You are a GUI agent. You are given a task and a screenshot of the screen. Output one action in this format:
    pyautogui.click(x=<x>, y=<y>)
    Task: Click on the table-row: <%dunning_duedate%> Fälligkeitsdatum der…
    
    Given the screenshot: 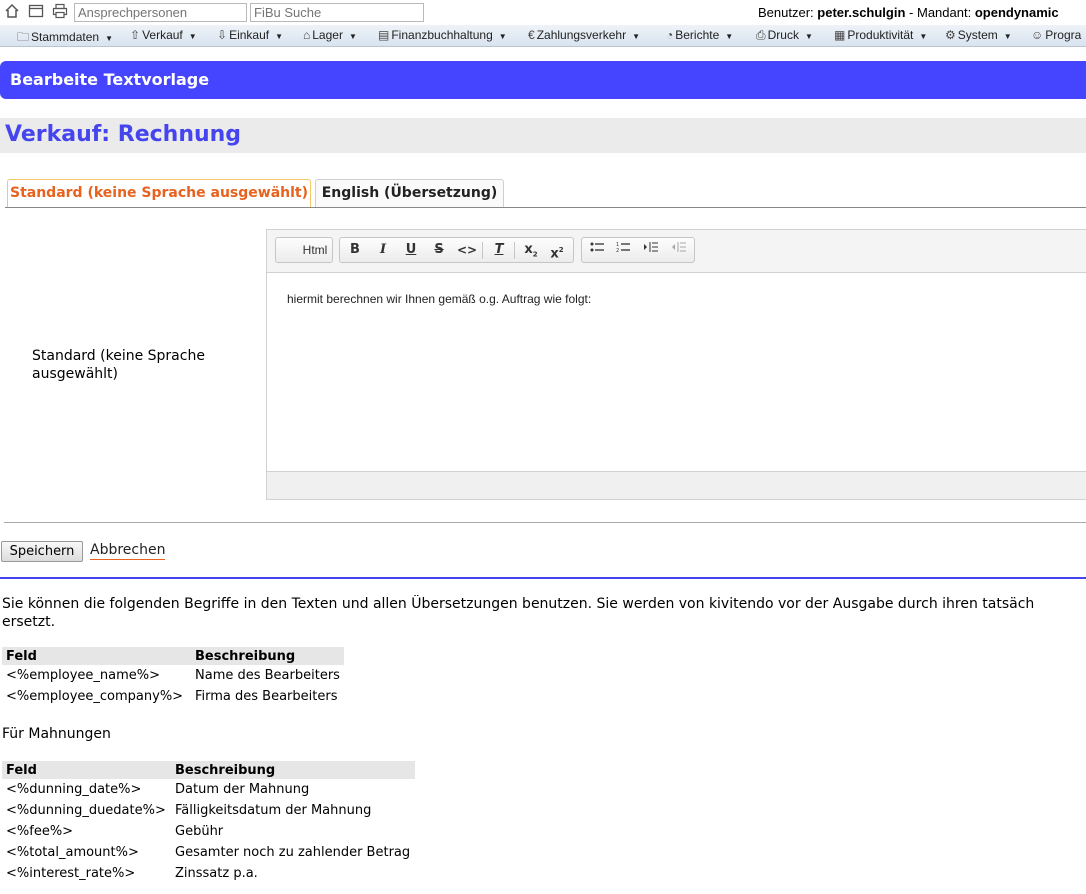 What is the action you would take?
    pyautogui.click(x=208, y=810)
    